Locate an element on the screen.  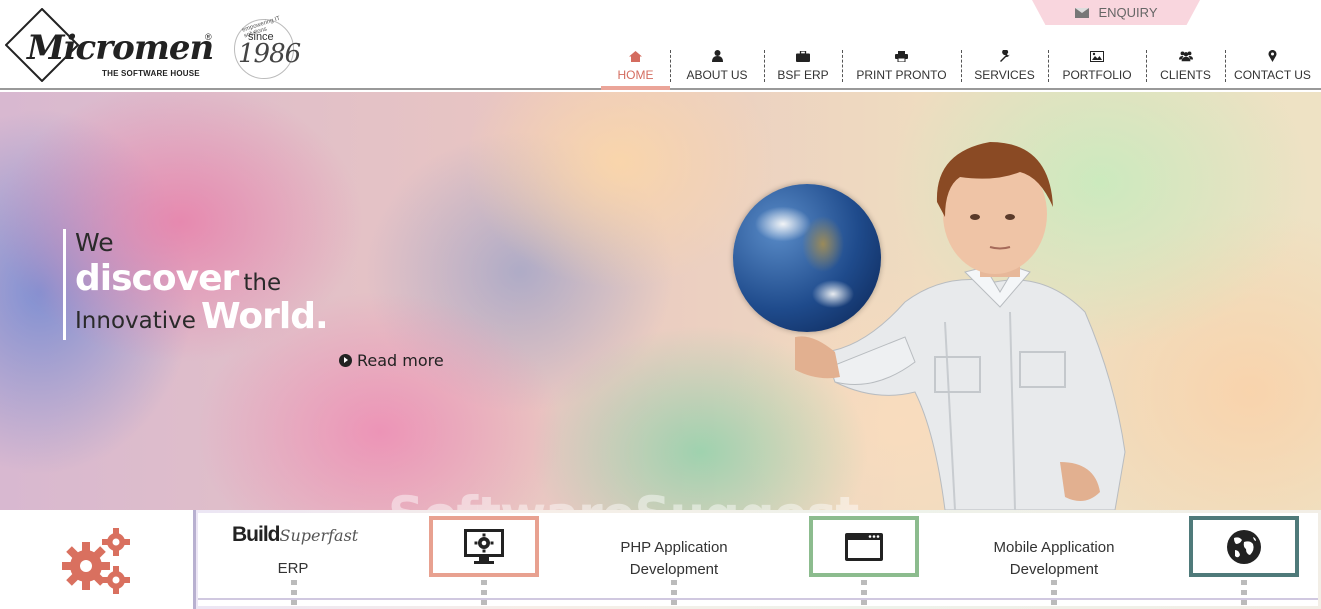
nav-label: CONTACT US is located at coordinates (1272, 75).